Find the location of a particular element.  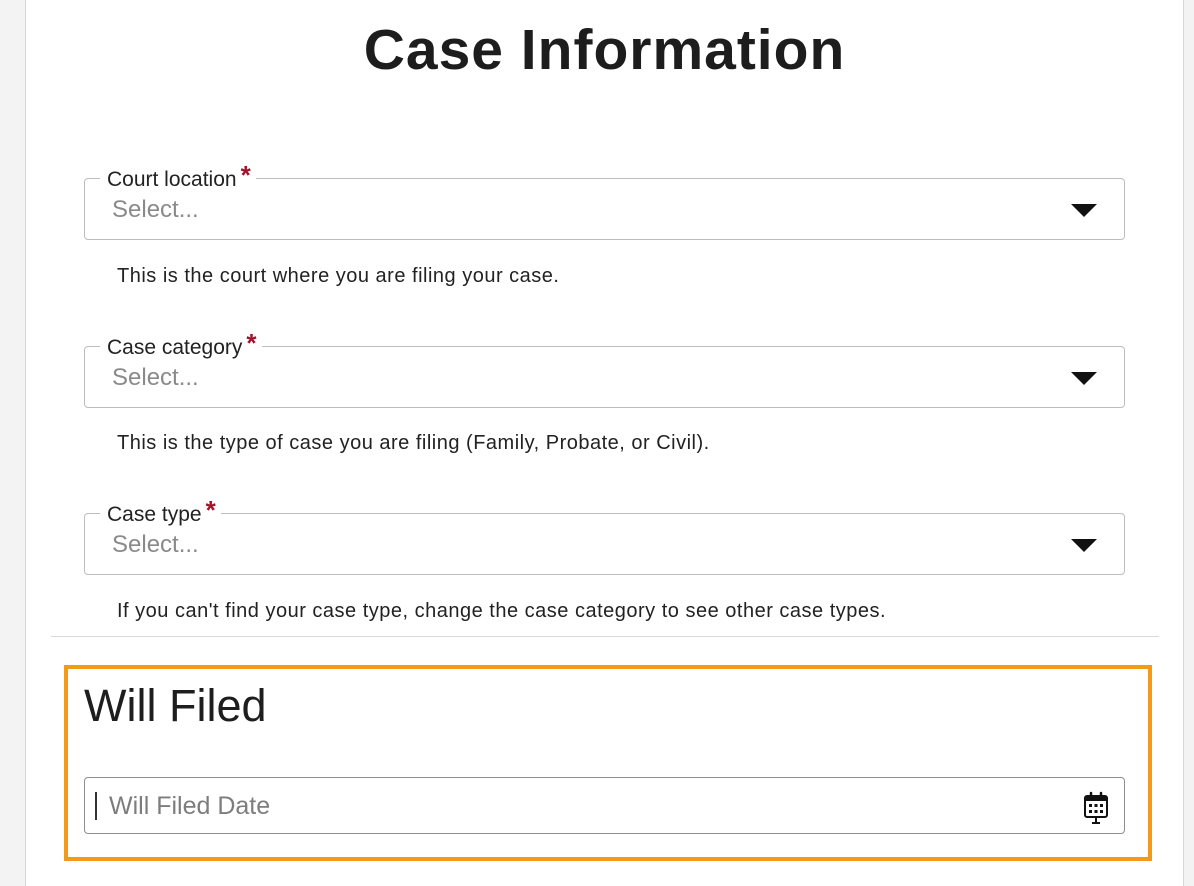

case-type-field: Select... Case type * is located at coordinates (604, 536).